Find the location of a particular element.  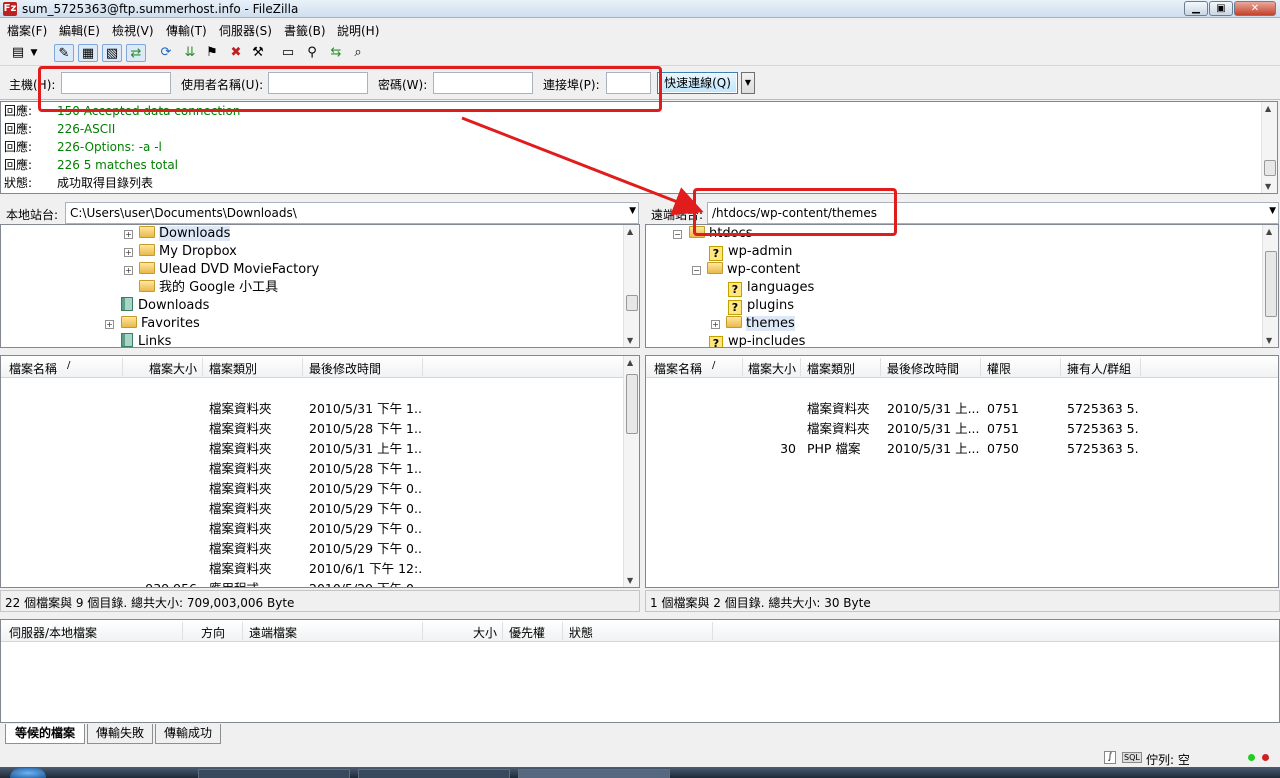

annotation-arrow is located at coordinates (582, 166).